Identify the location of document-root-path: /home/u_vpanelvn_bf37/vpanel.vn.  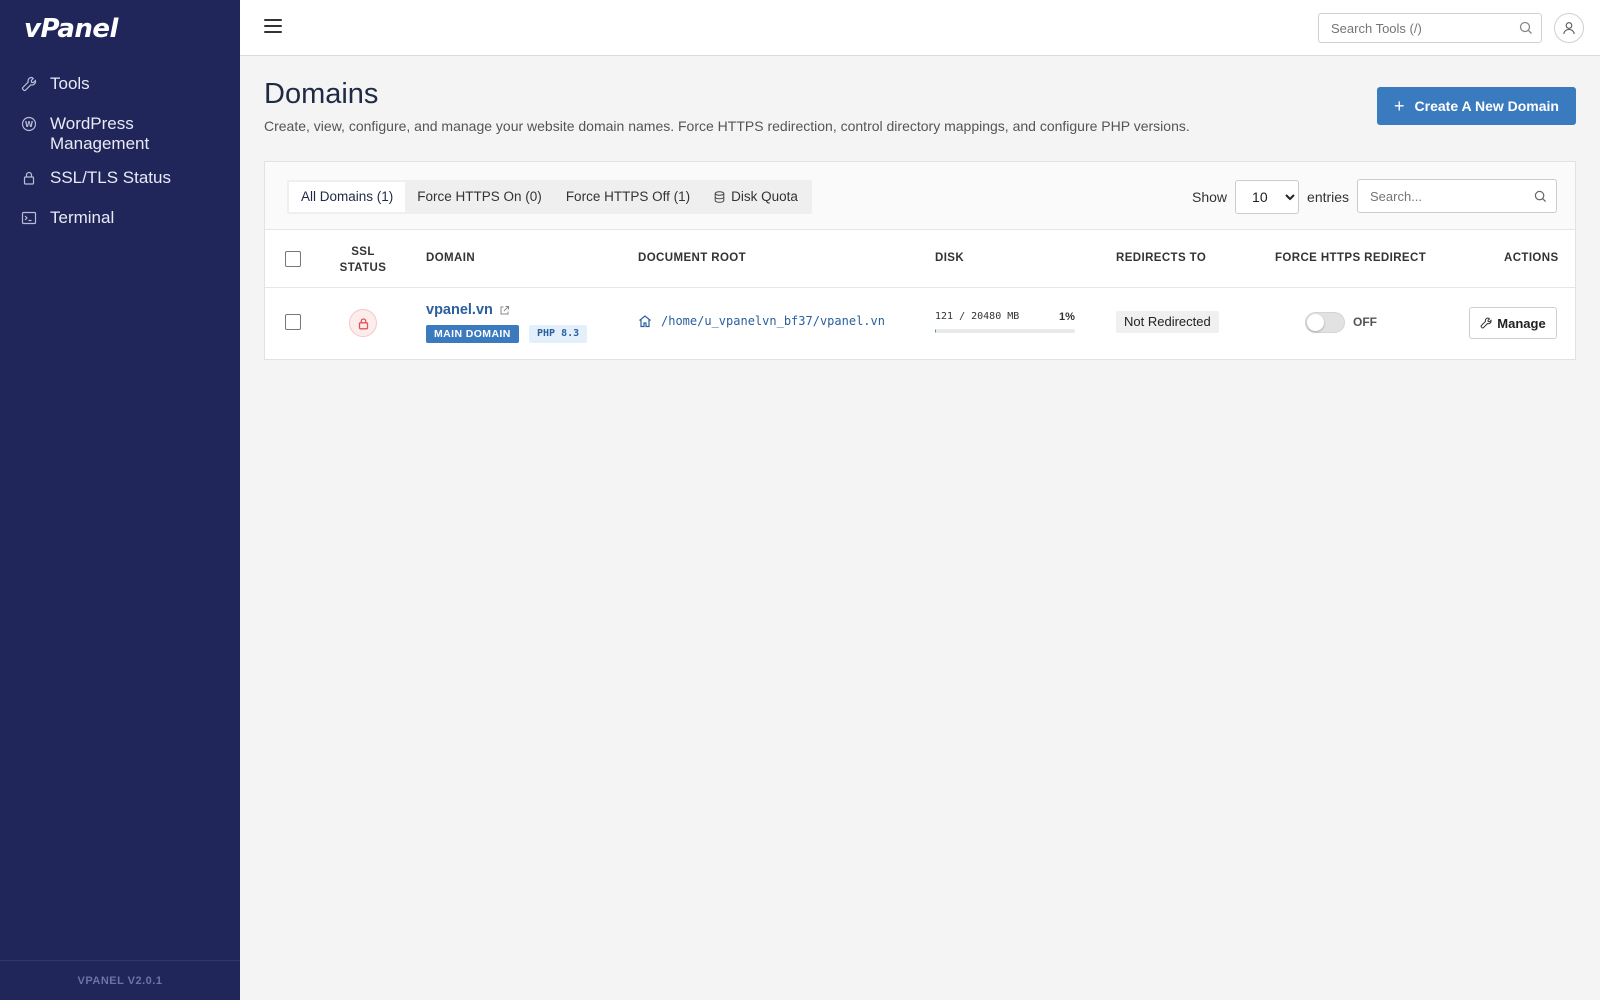
(773, 321).